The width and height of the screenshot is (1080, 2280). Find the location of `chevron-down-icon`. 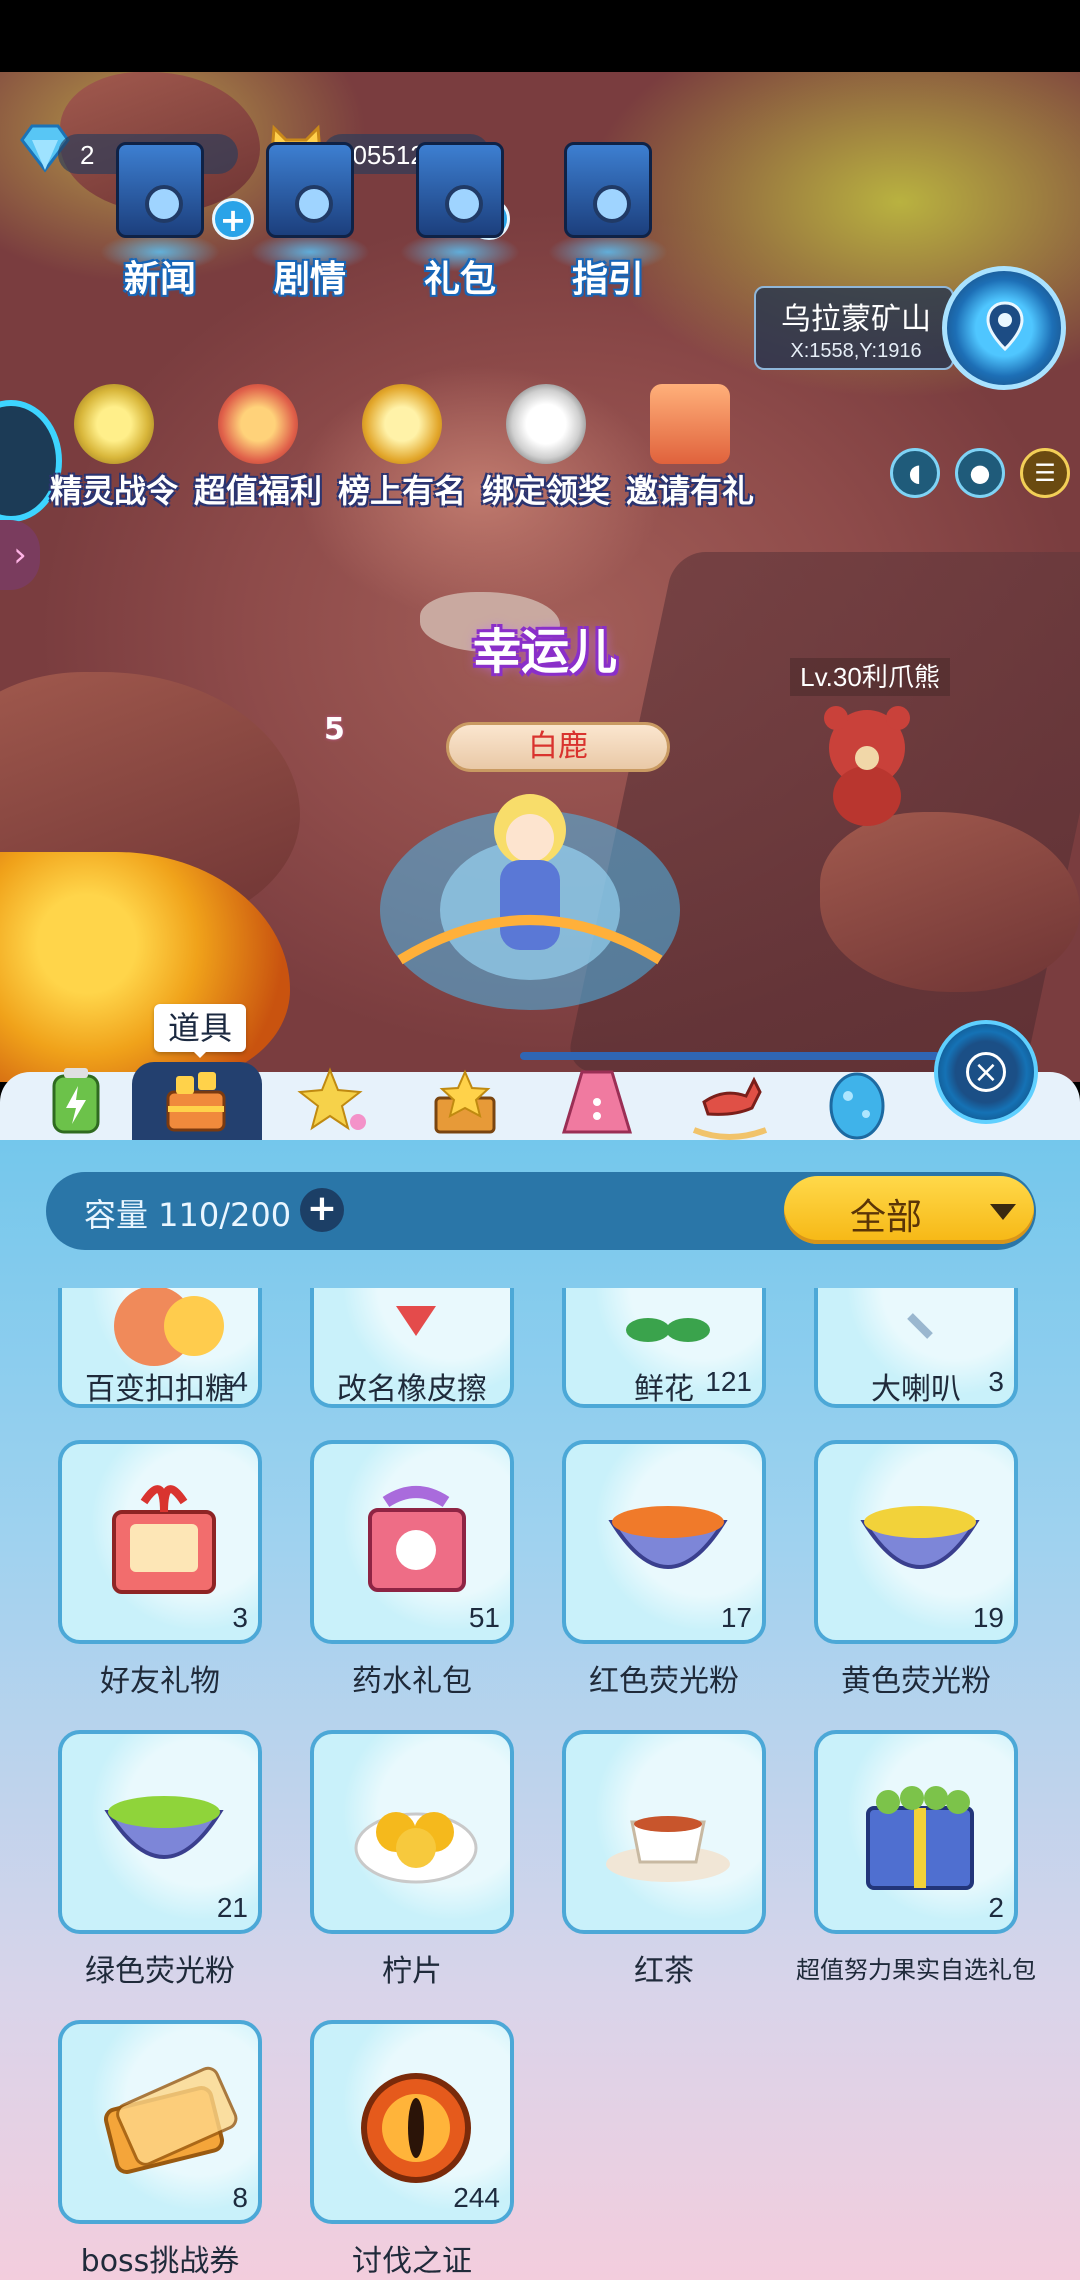

chevron-down-icon is located at coordinates (1003, 1218).